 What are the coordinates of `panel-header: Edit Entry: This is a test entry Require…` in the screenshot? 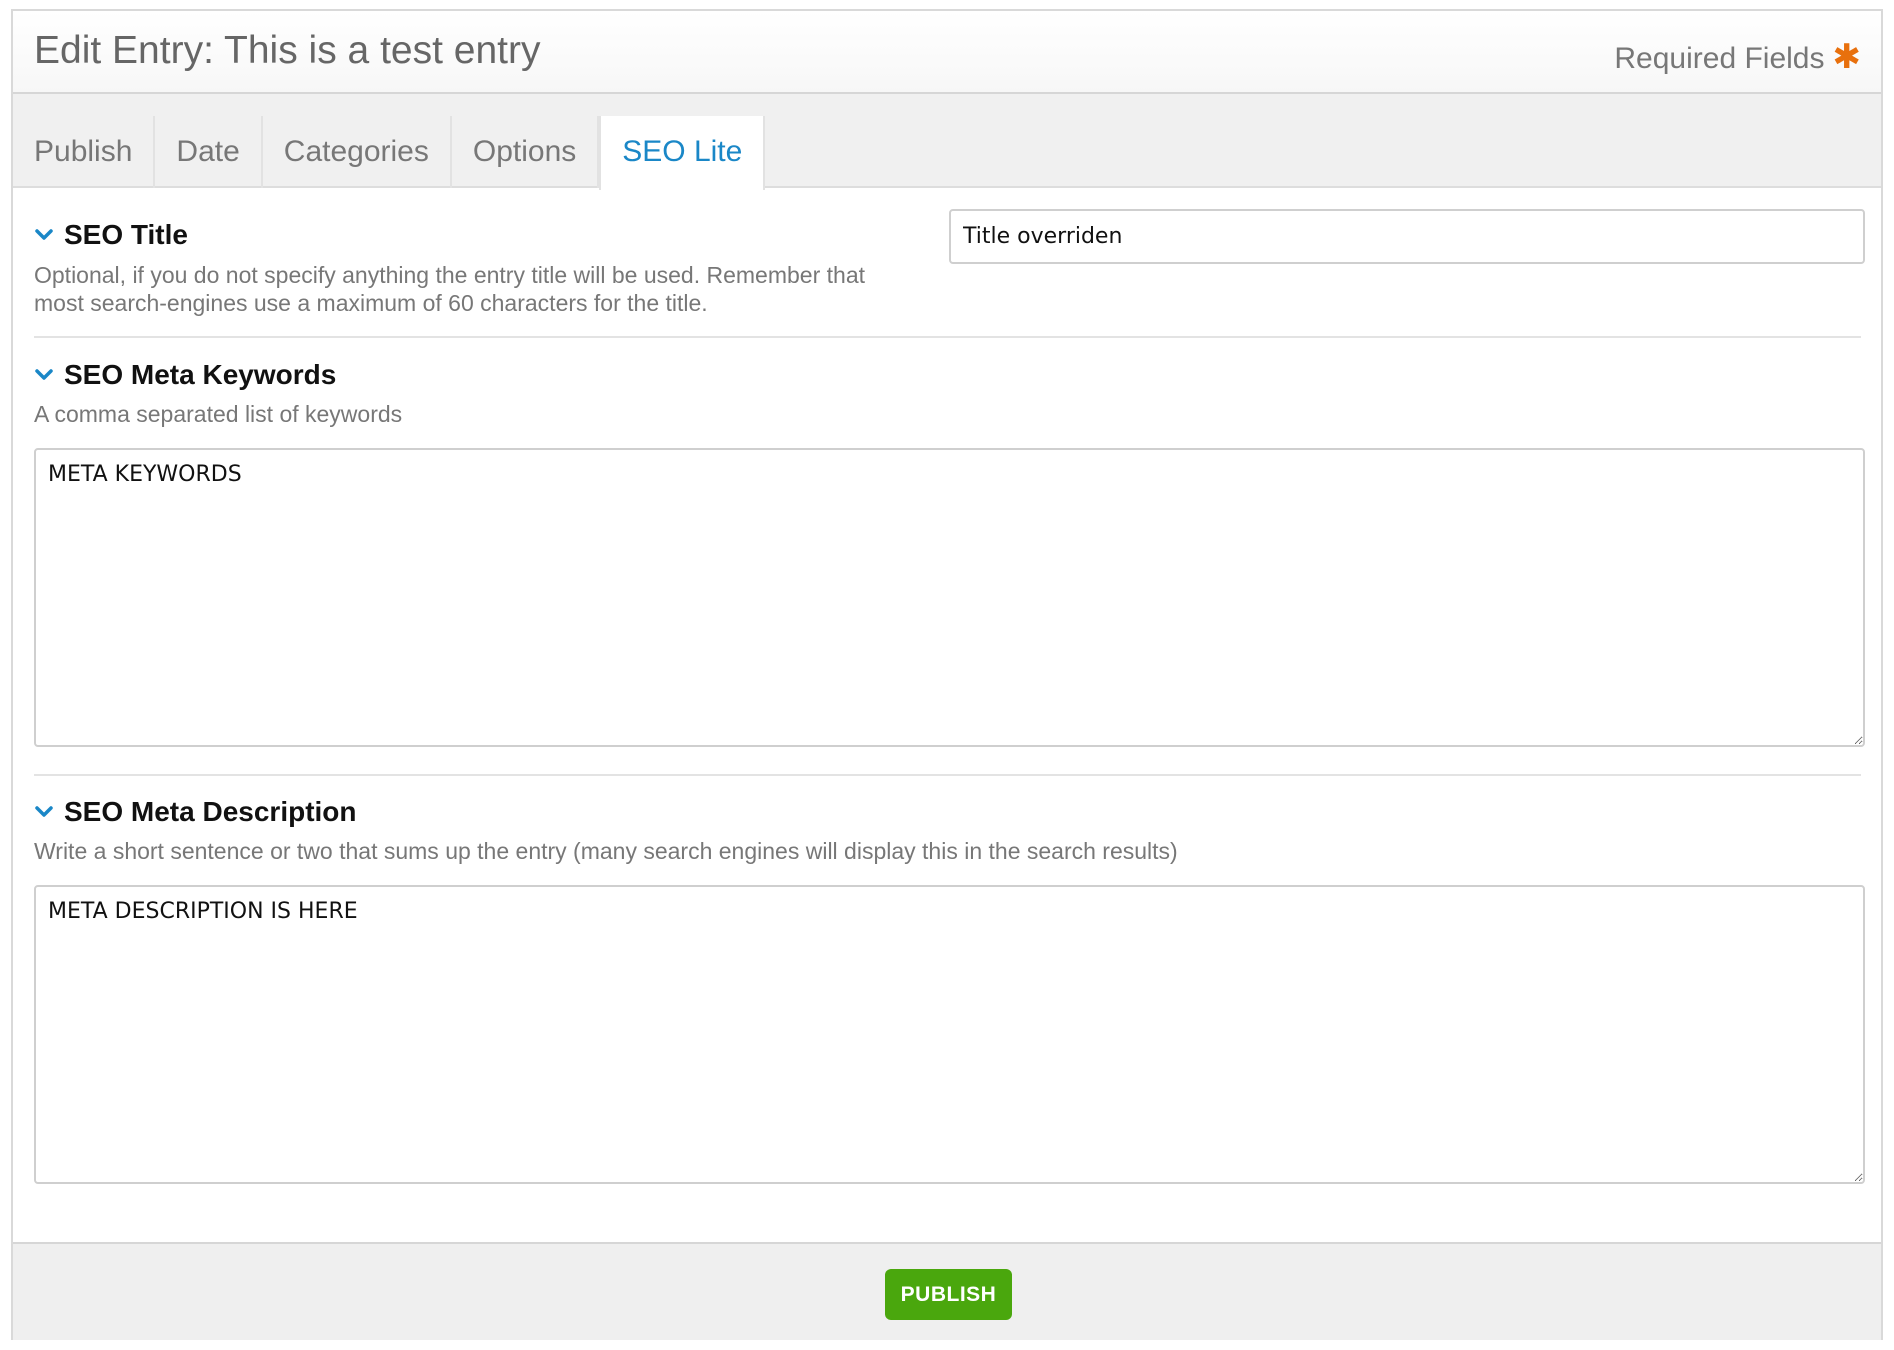 It's located at (947, 52).